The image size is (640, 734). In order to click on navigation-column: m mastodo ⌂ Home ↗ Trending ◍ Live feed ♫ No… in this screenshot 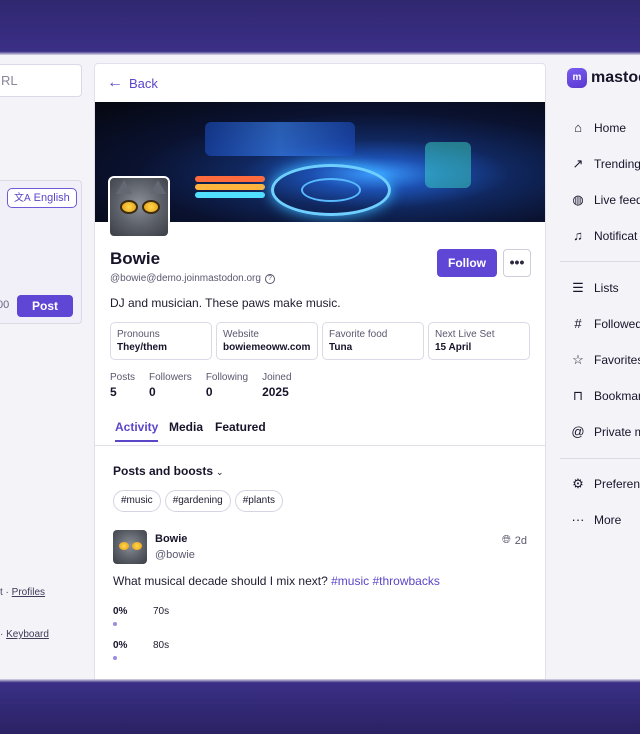, I will do `click(596, 367)`.